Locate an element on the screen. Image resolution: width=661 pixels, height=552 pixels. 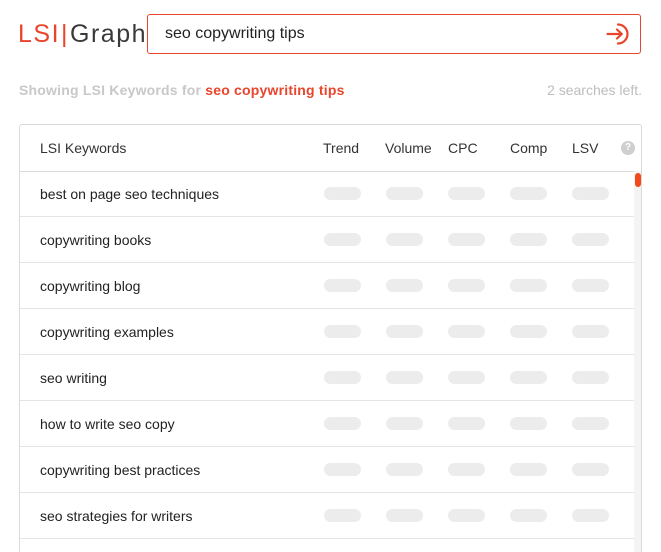
table-row: seo writing is located at coordinates (327, 378).